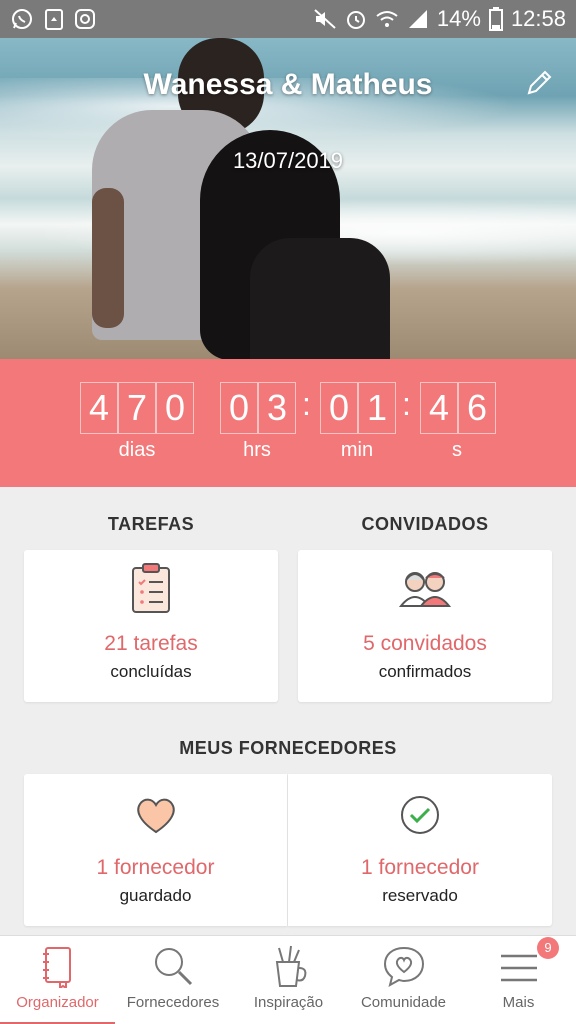 This screenshot has height=1024, width=576. I want to click on tasks-count: 21 tarefas, so click(151, 643).